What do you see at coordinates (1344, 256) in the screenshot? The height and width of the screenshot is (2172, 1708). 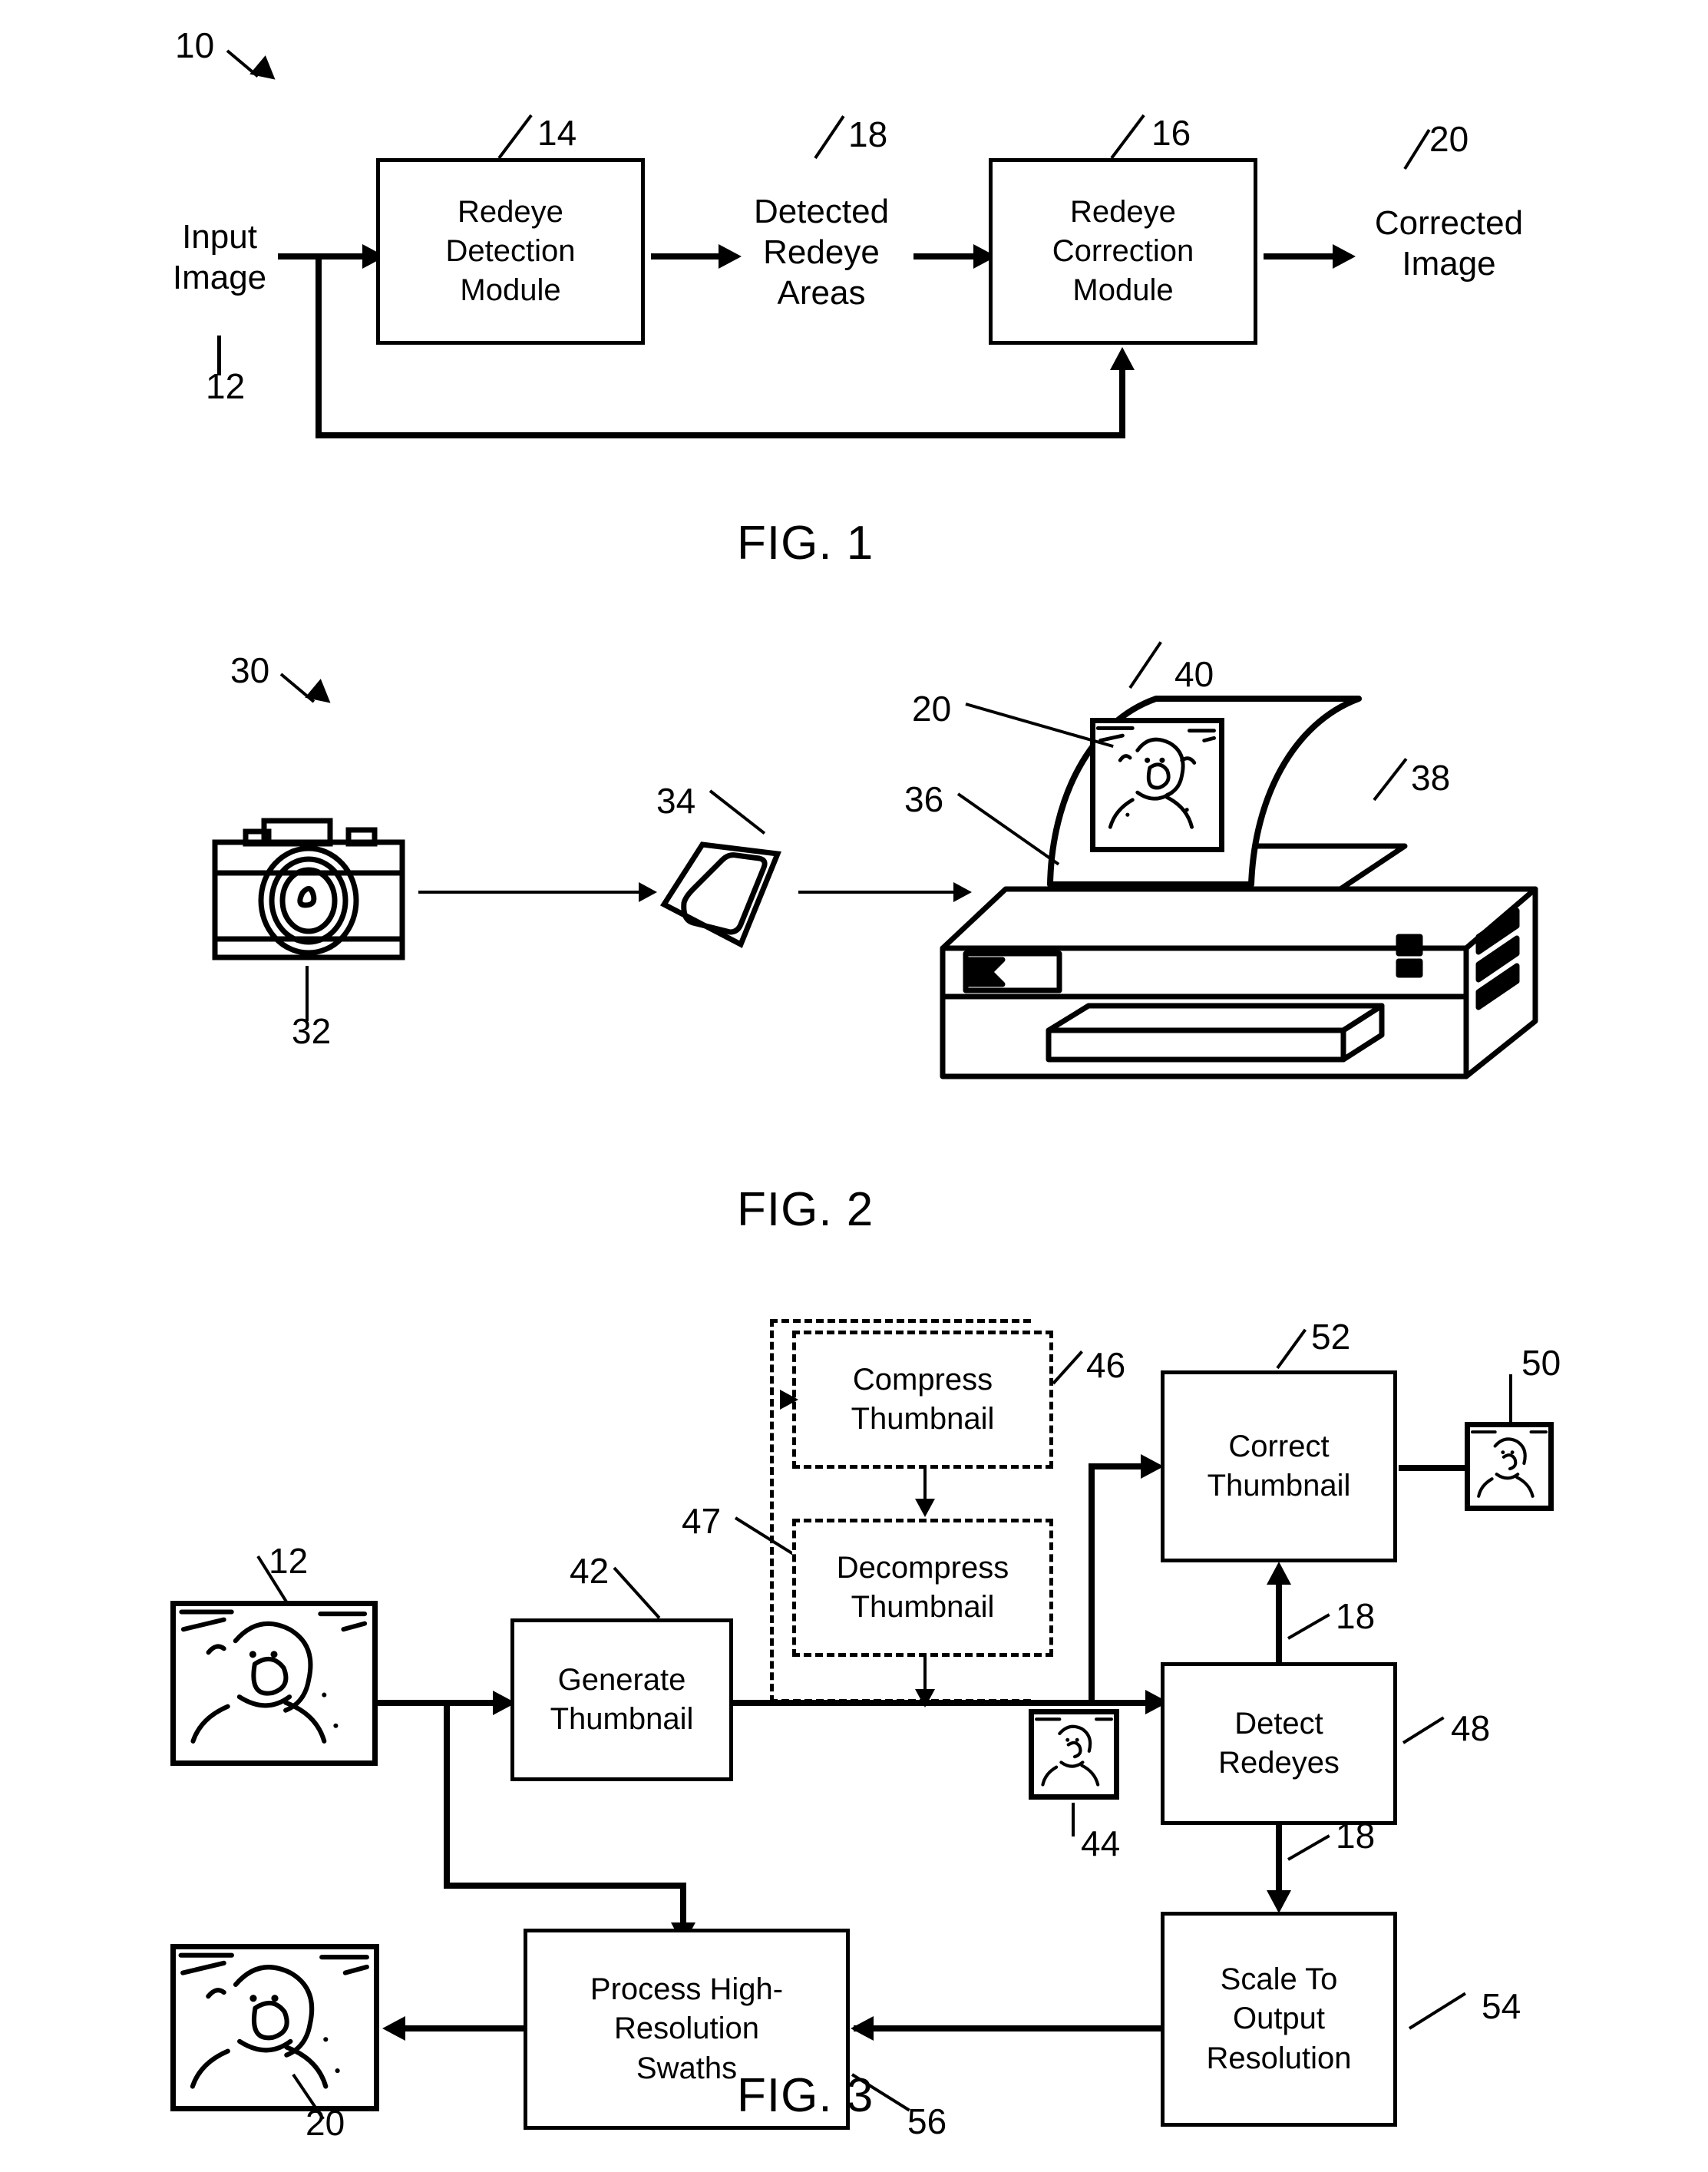 I see `fig1-arrowhead-correction-to-output` at bounding box center [1344, 256].